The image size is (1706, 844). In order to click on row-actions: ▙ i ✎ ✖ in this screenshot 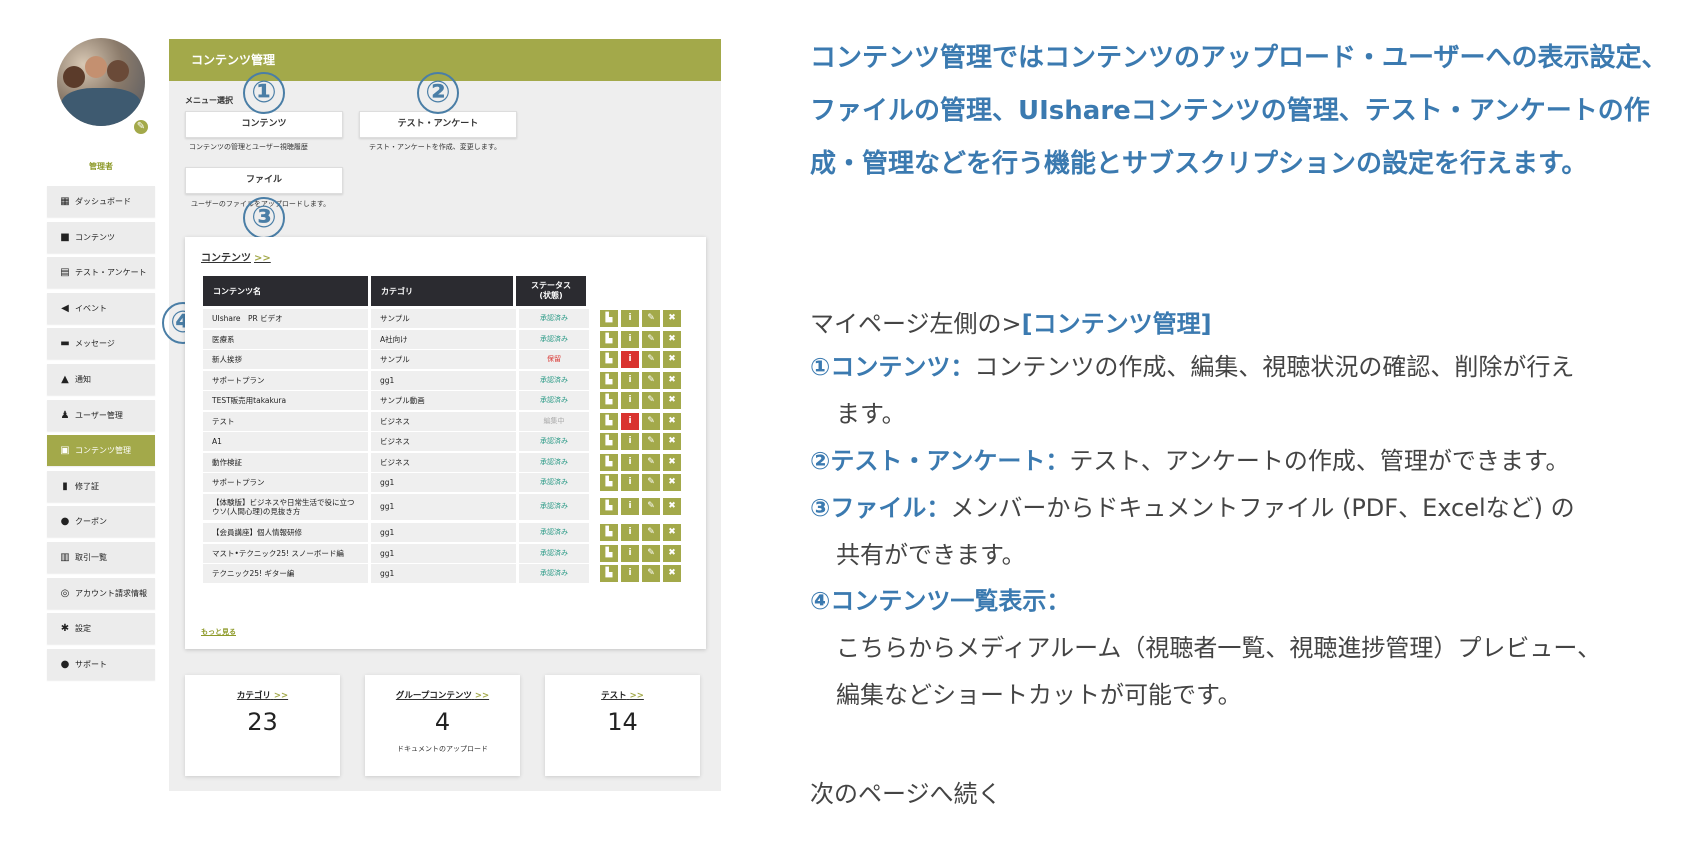, I will do `click(642, 553)`.